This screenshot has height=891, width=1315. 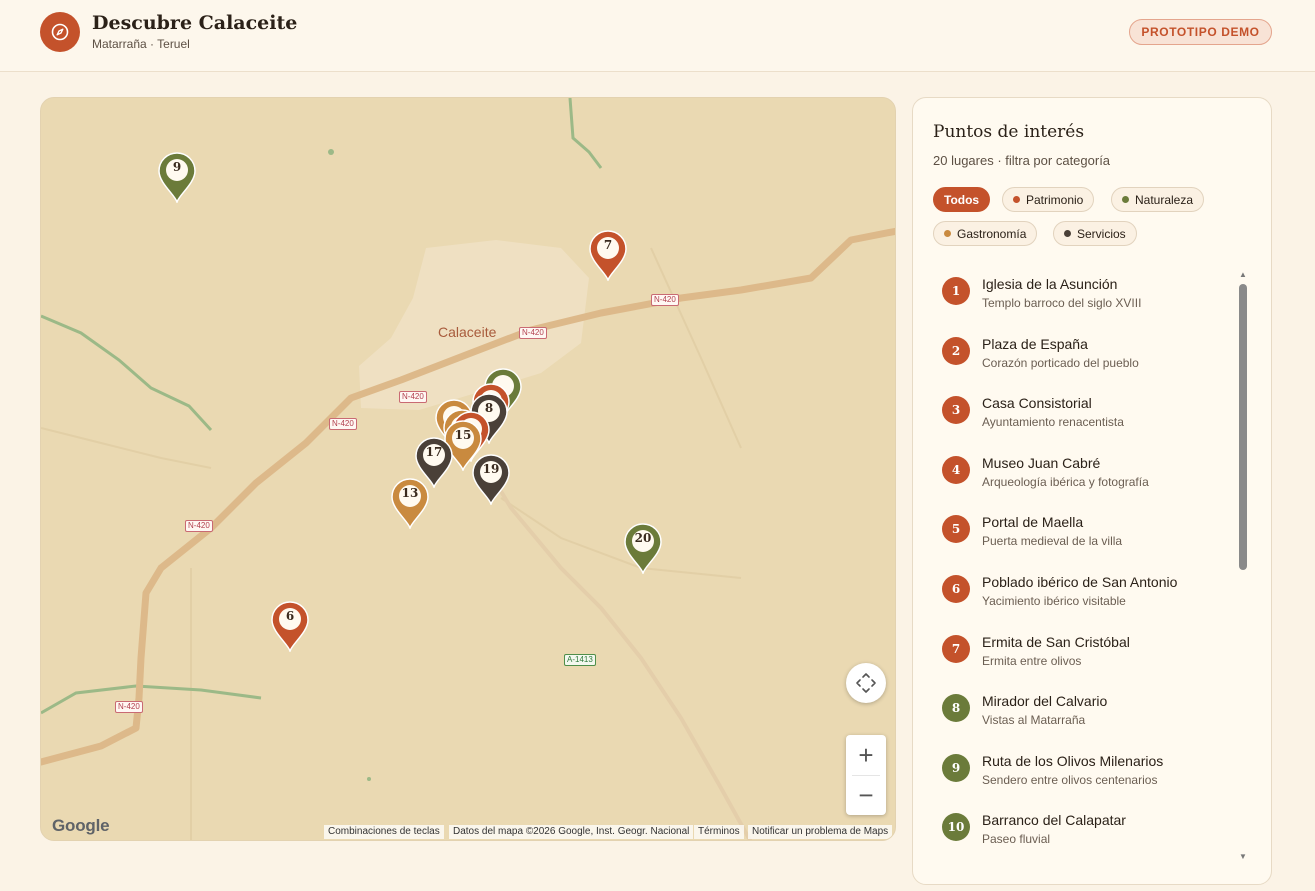 What do you see at coordinates (956, 529) in the screenshot?
I see `place-number-badge: 5` at bounding box center [956, 529].